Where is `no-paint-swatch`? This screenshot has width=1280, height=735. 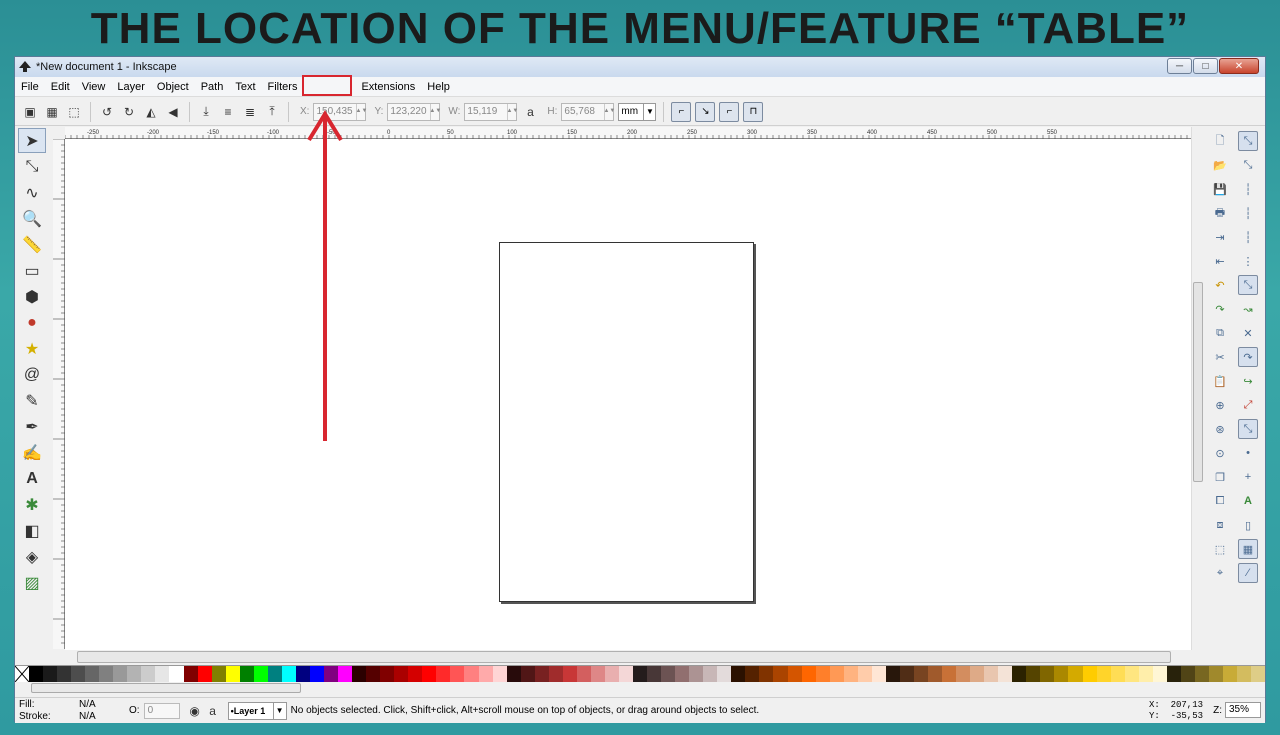
no-paint-swatch is located at coordinates (22, 674).